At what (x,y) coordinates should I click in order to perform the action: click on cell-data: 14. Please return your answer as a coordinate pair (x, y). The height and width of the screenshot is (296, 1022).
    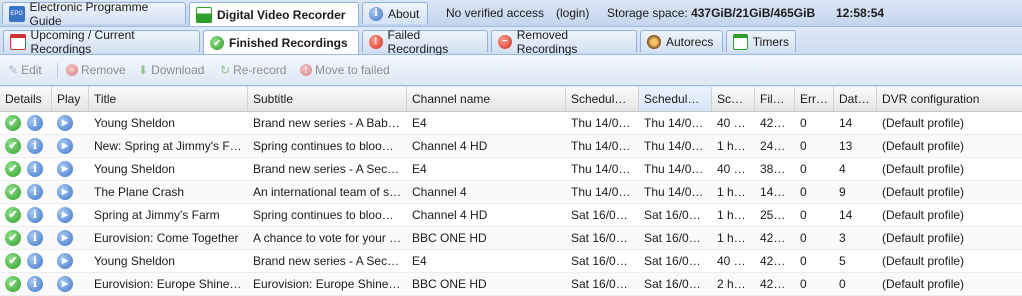
    Looking at the image, I should click on (846, 123).